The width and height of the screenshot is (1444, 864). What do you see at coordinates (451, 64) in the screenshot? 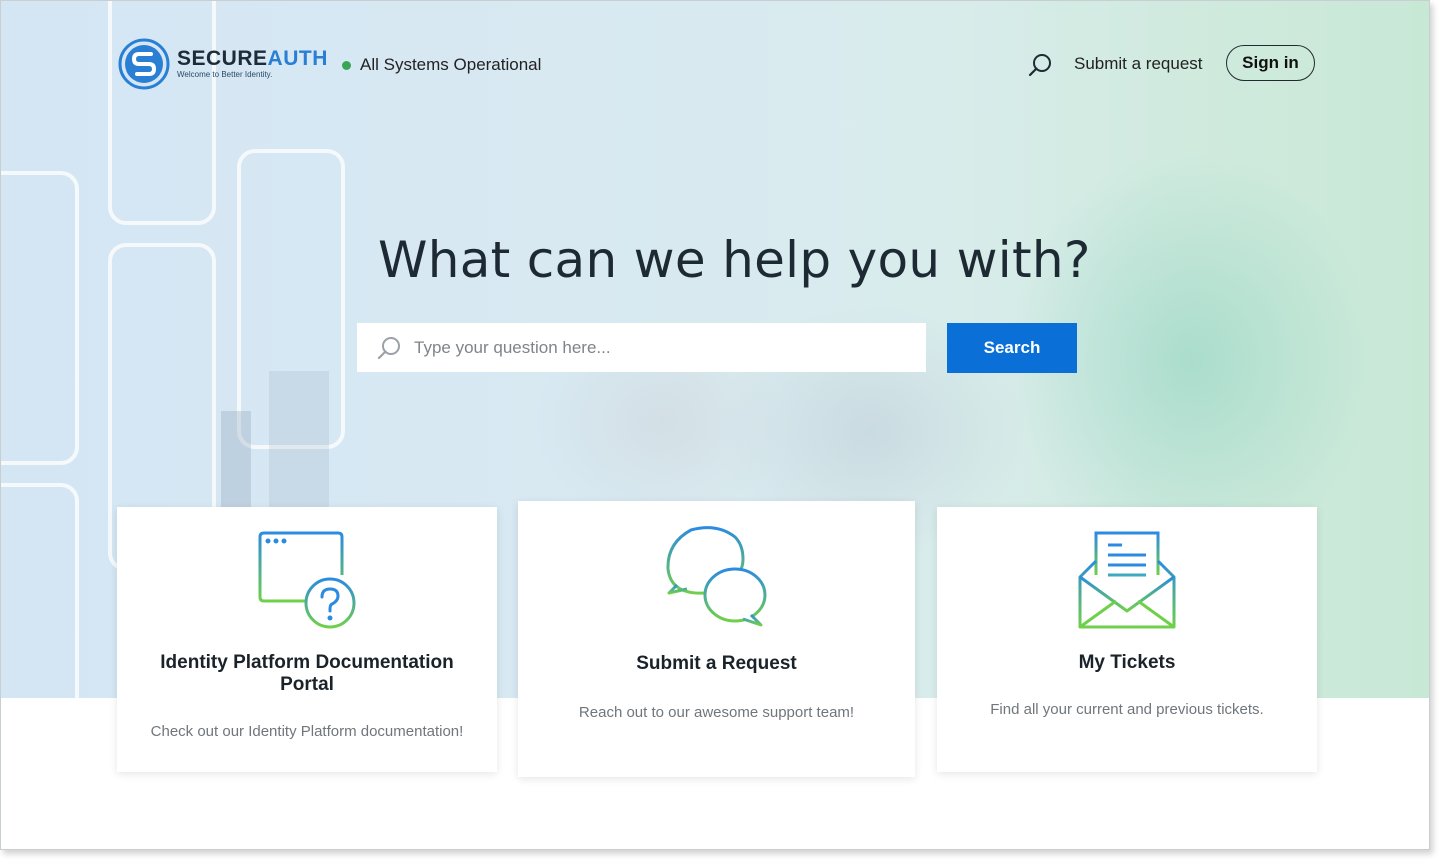
I see `status-text: All Systems Operational` at bounding box center [451, 64].